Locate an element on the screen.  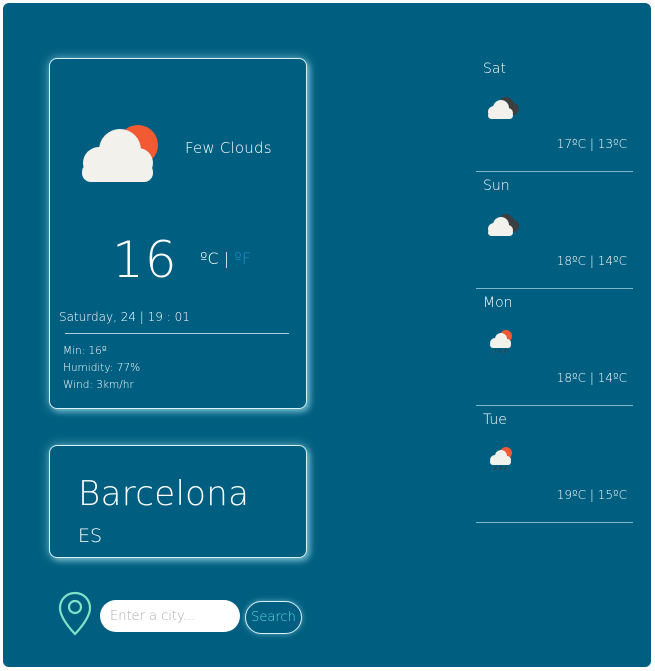
min-temperature: Min: 16º is located at coordinates (85, 351).